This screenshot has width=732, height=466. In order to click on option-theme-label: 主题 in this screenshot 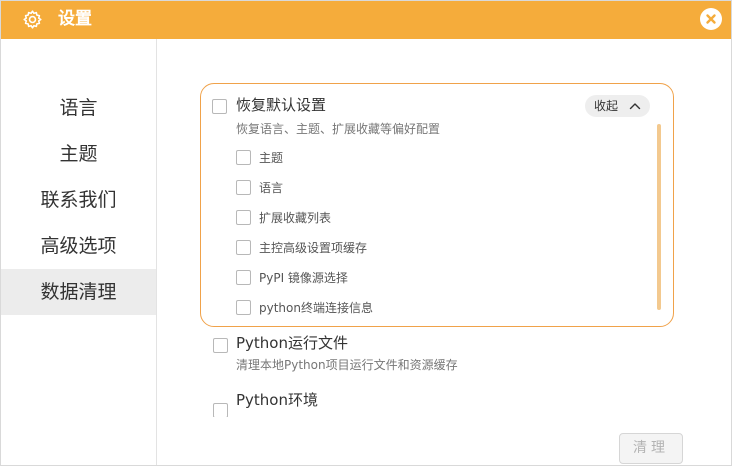, I will do `click(271, 158)`.